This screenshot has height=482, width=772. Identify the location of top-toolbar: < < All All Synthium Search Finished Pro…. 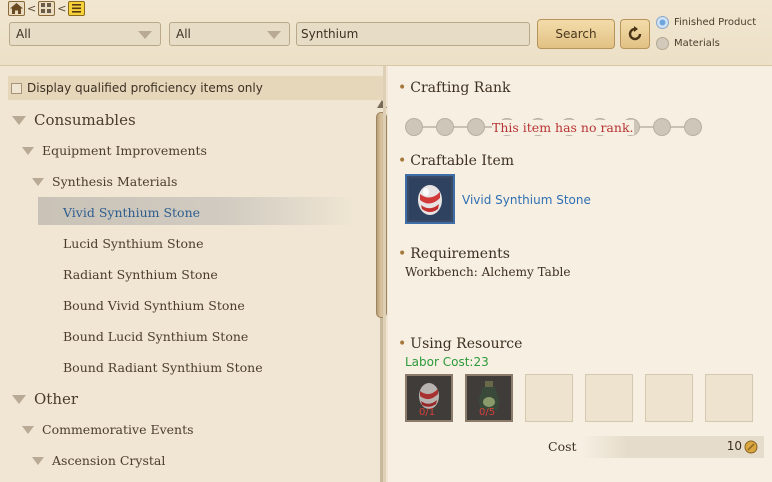
(386, 33).